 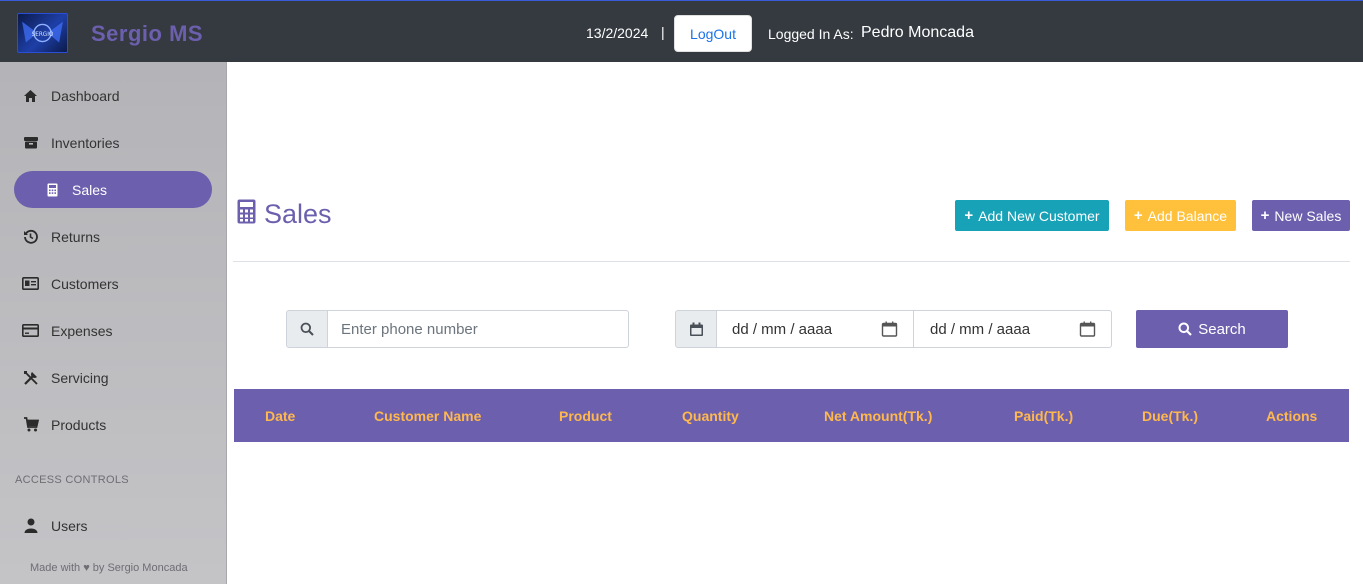 I want to click on date-to-value: dd / mm / aaaa, so click(x=980, y=329).